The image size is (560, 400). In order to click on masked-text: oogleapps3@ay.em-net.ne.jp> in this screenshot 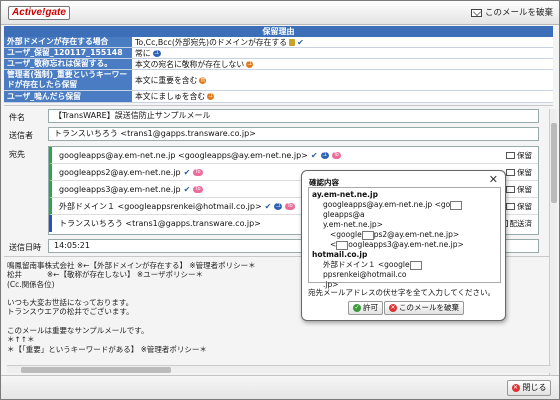, I will do `click(406, 244)`.